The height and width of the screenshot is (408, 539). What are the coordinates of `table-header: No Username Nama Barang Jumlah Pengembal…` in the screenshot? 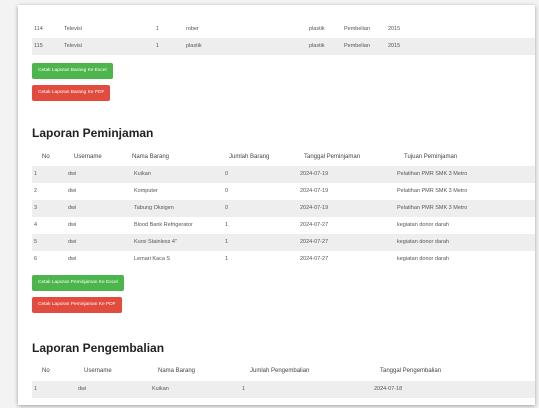 It's located at (283, 371).